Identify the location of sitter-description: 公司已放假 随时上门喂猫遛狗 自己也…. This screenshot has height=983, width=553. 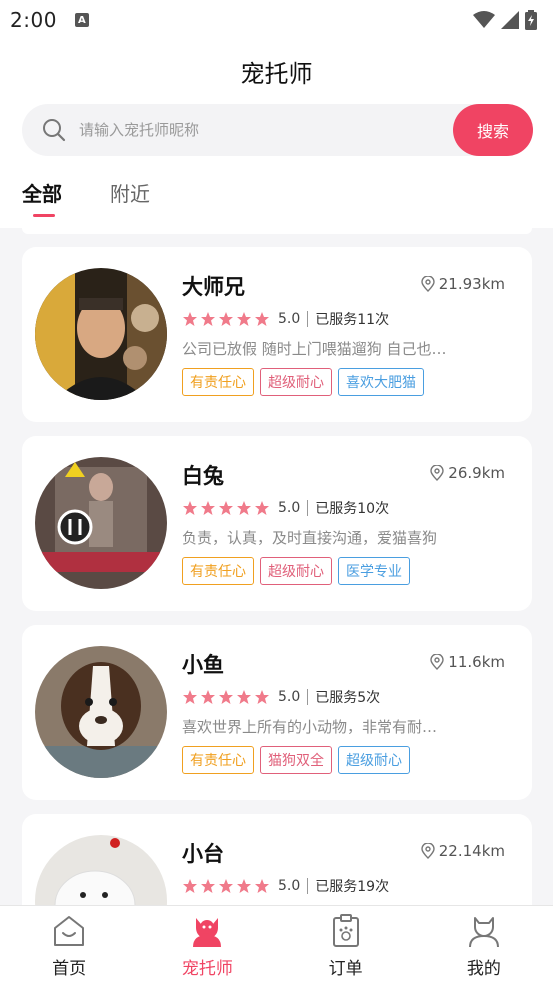
(314, 349).